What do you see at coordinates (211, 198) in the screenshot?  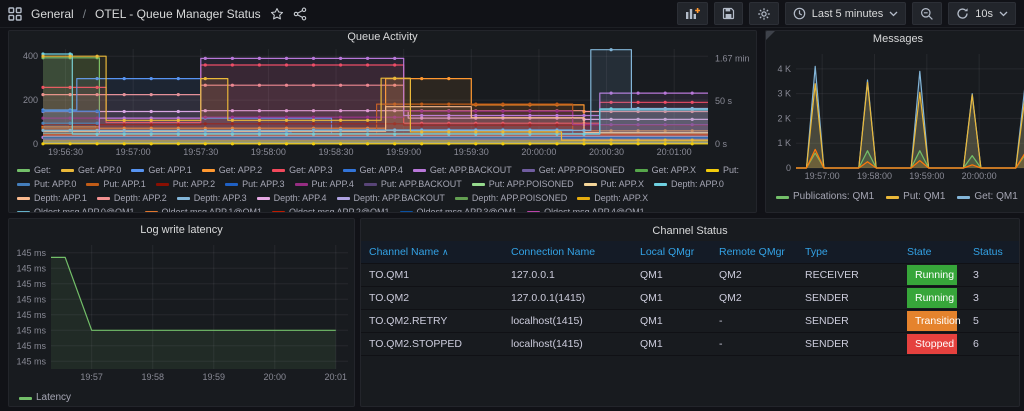 I see `legend-item: Depth: APP.3` at bounding box center [211, 198].